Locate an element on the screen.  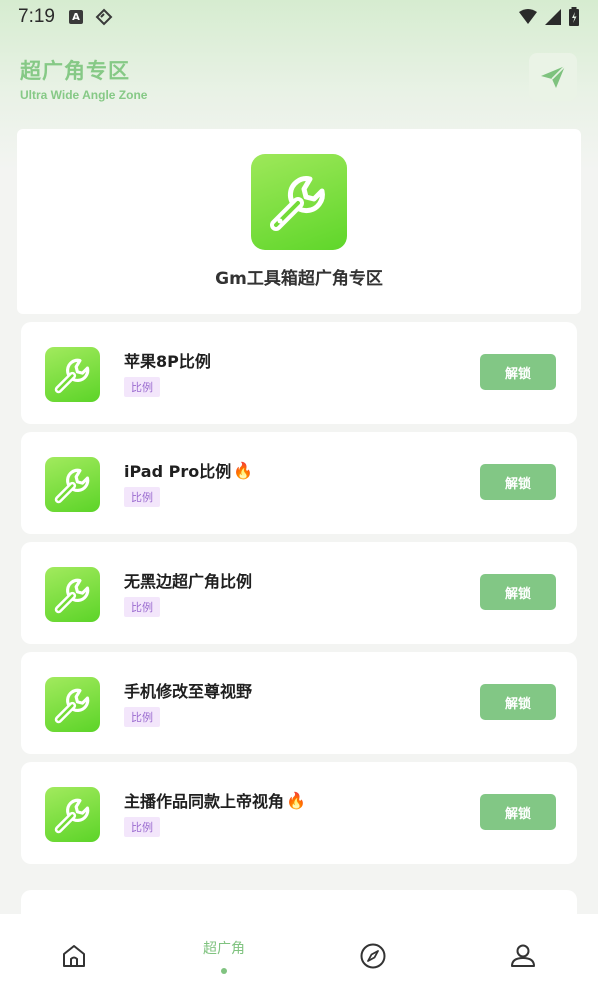
list-item: 苹果8P比例 比例 解锁 is located at coordinates (299, 373).